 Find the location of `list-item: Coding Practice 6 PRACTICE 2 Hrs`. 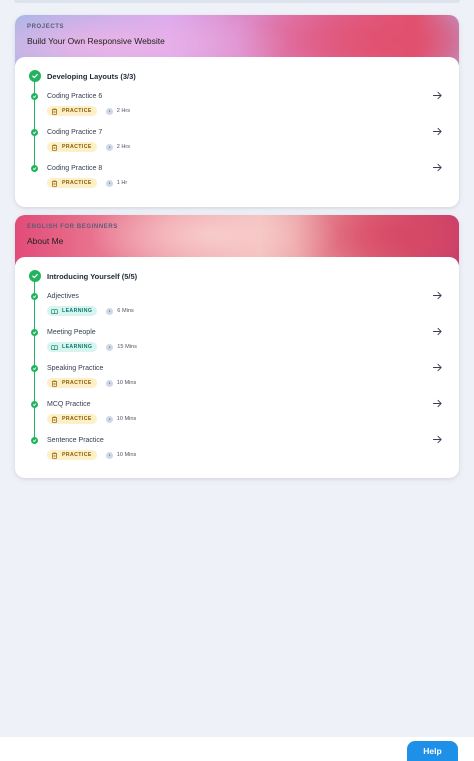

list-item: Coding Practice 6 PRACTICE 2 Hrs is located at coordinates (237, 105).